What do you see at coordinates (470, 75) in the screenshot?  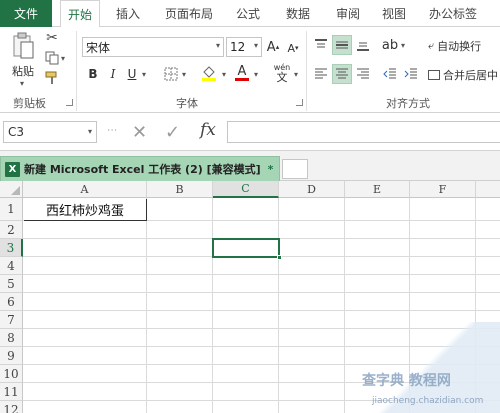 I see `merge-center-label: 合并后居中` at bounding box center [470, 75].